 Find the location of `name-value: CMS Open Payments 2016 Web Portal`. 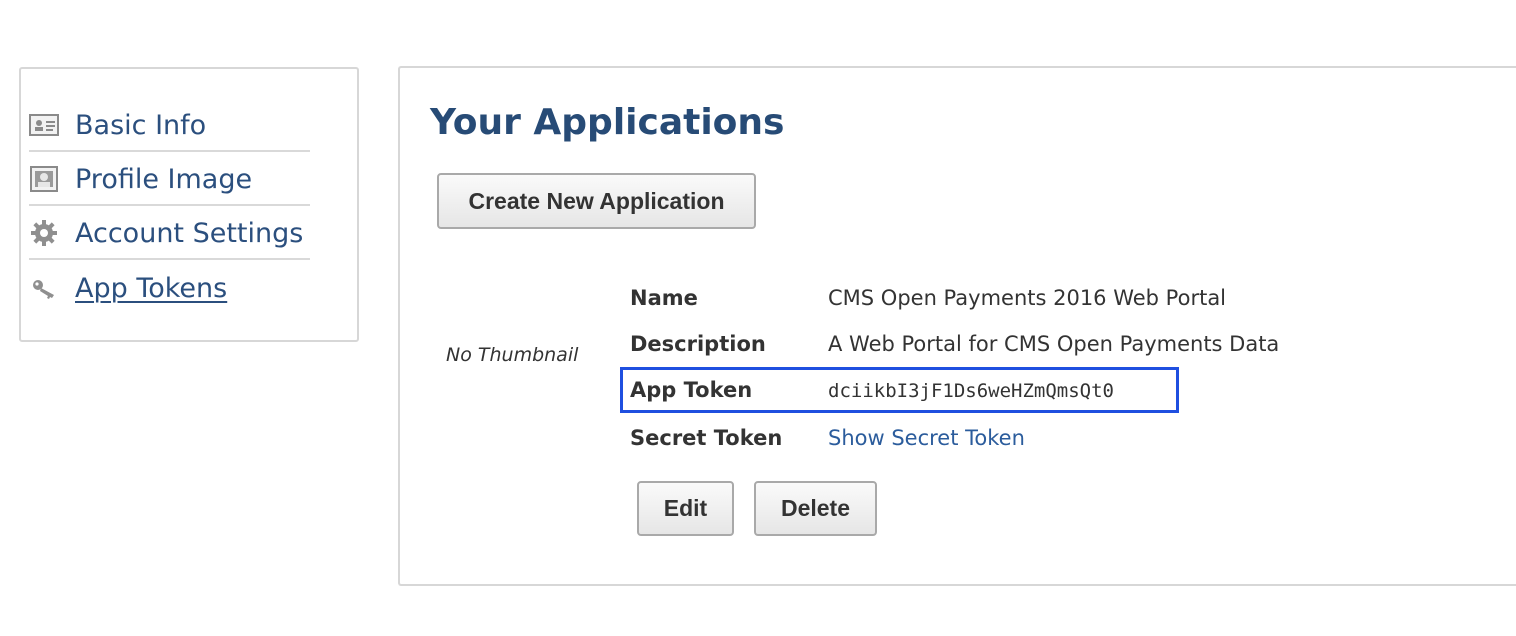

name-value: CMS Open Payments 2016 Web Portal is located at coordinates (1027, 298).